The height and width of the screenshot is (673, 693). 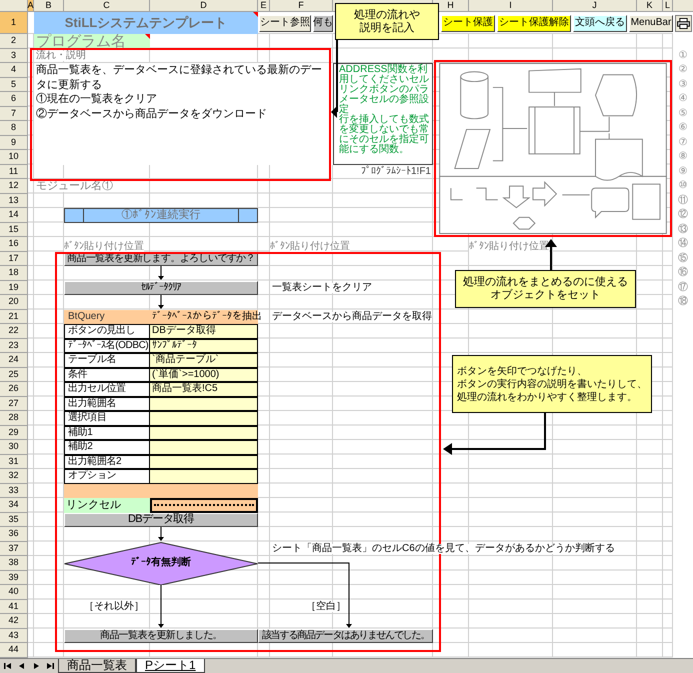 I want to click on row-header: 14, so click(x=14, y=215).